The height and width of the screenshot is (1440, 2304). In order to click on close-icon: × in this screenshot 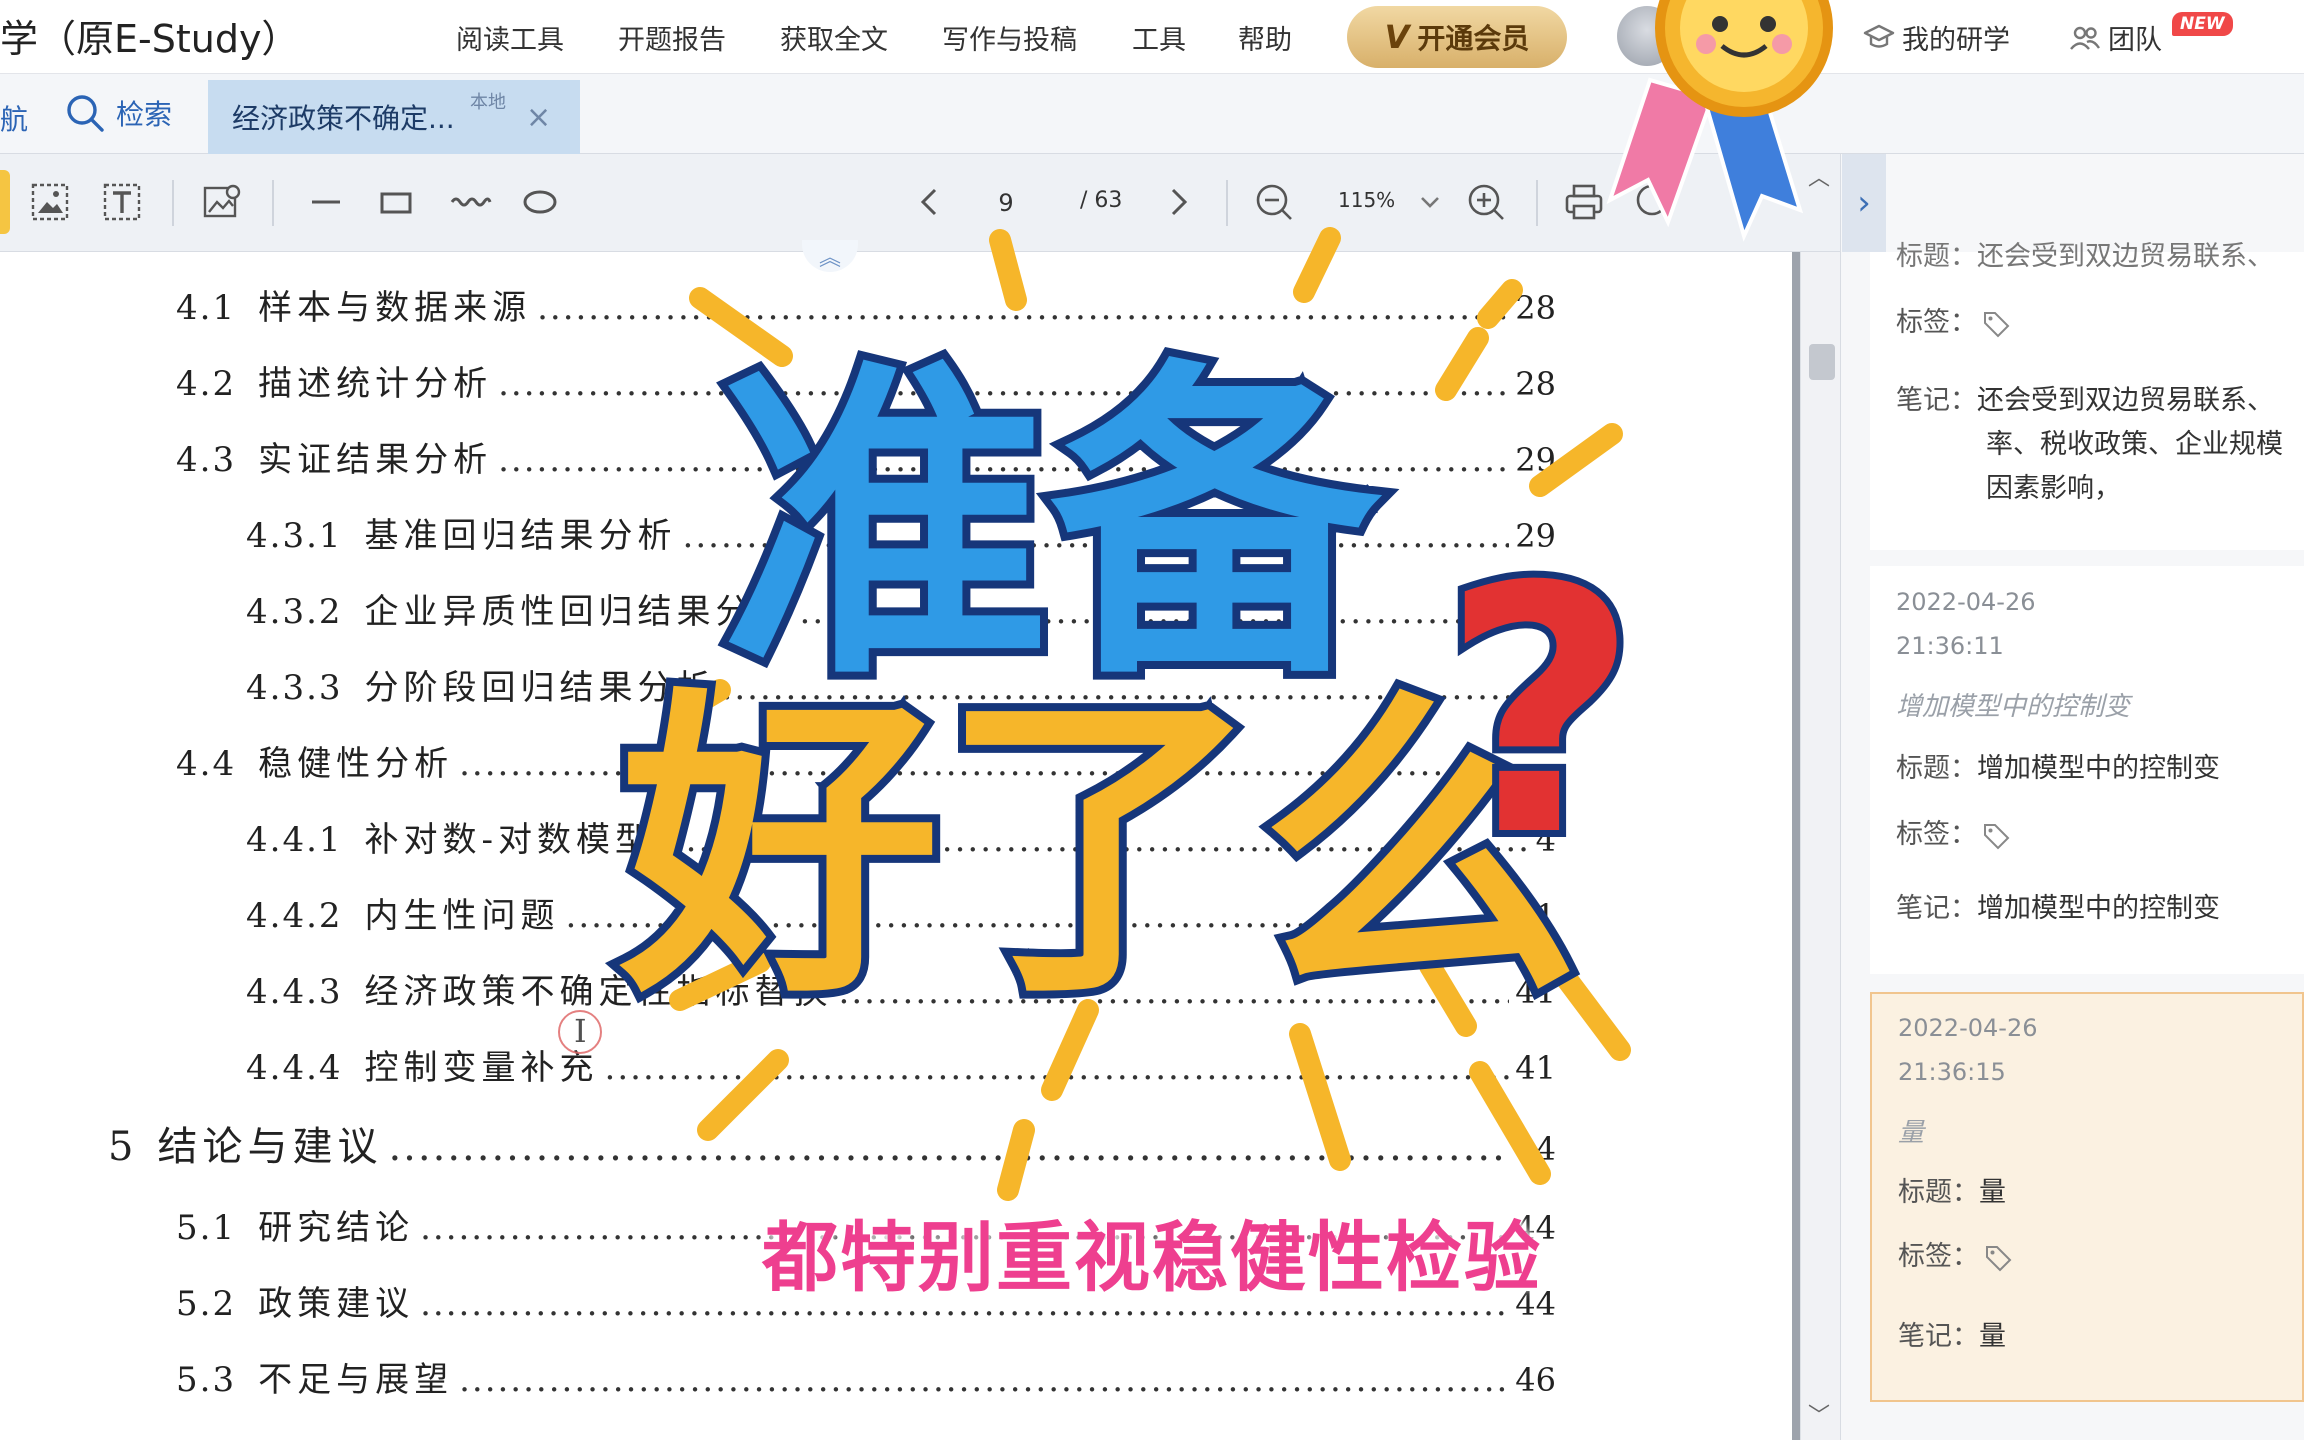, I will do `click(538, 117)`.